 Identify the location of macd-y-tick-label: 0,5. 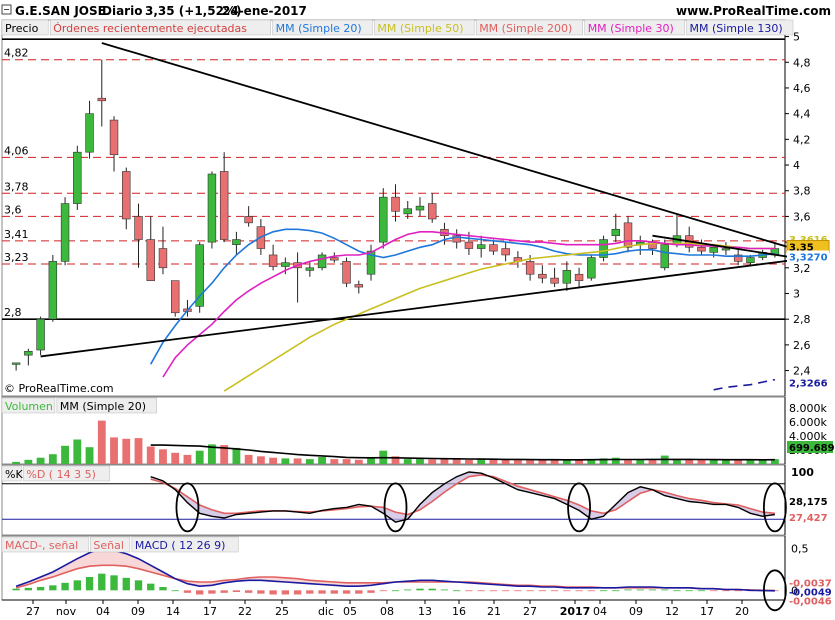
(800, 549).